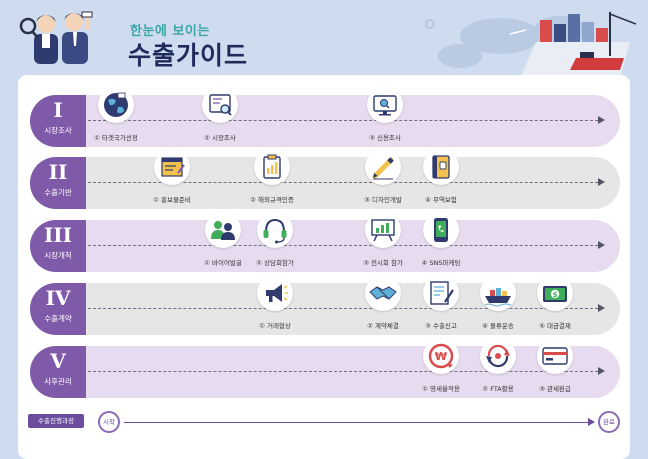 The height and width of the screenshot is (459, 648). I want to click on step-item: ② 시장조사, so click(220, 119).